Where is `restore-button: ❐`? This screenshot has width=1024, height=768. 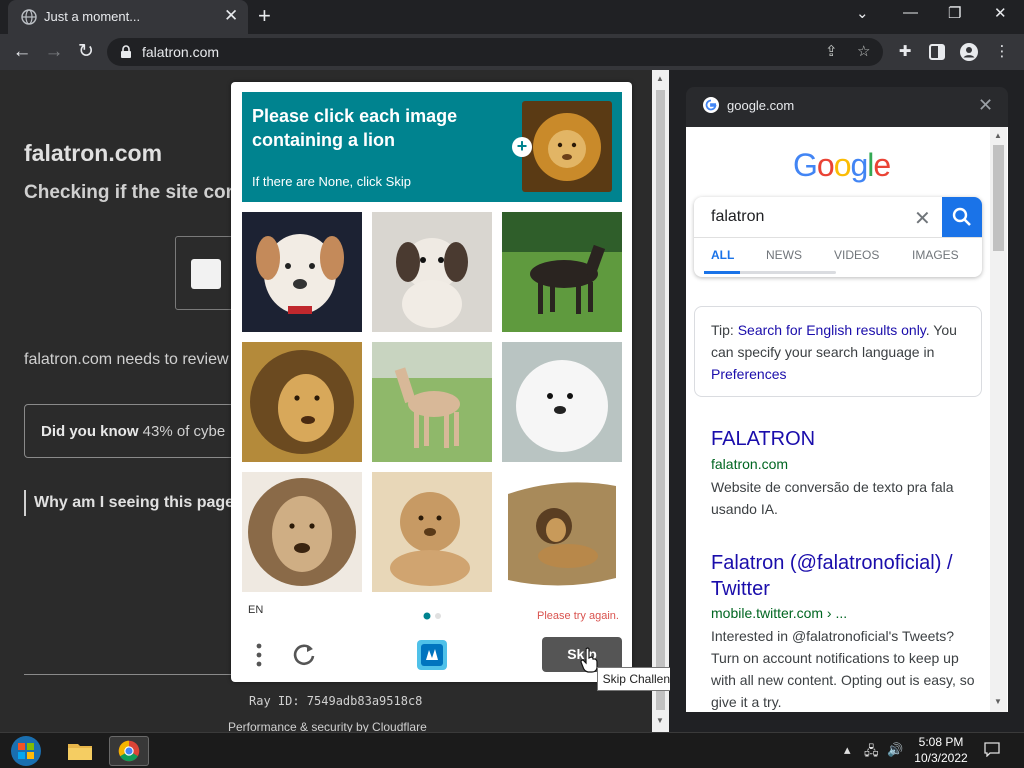 restore-button: ❐ is located at coordinates (954, 13).